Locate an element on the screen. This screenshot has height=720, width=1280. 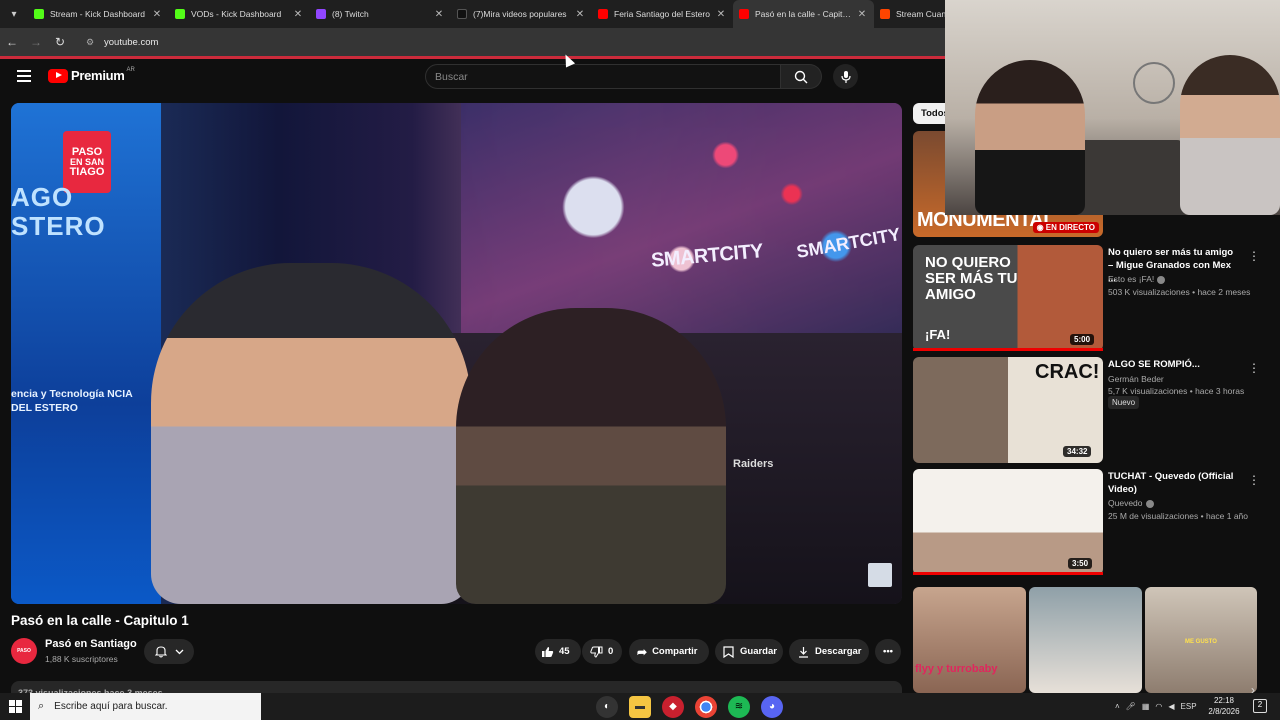
save-icon is located at coordinates (728, 651).